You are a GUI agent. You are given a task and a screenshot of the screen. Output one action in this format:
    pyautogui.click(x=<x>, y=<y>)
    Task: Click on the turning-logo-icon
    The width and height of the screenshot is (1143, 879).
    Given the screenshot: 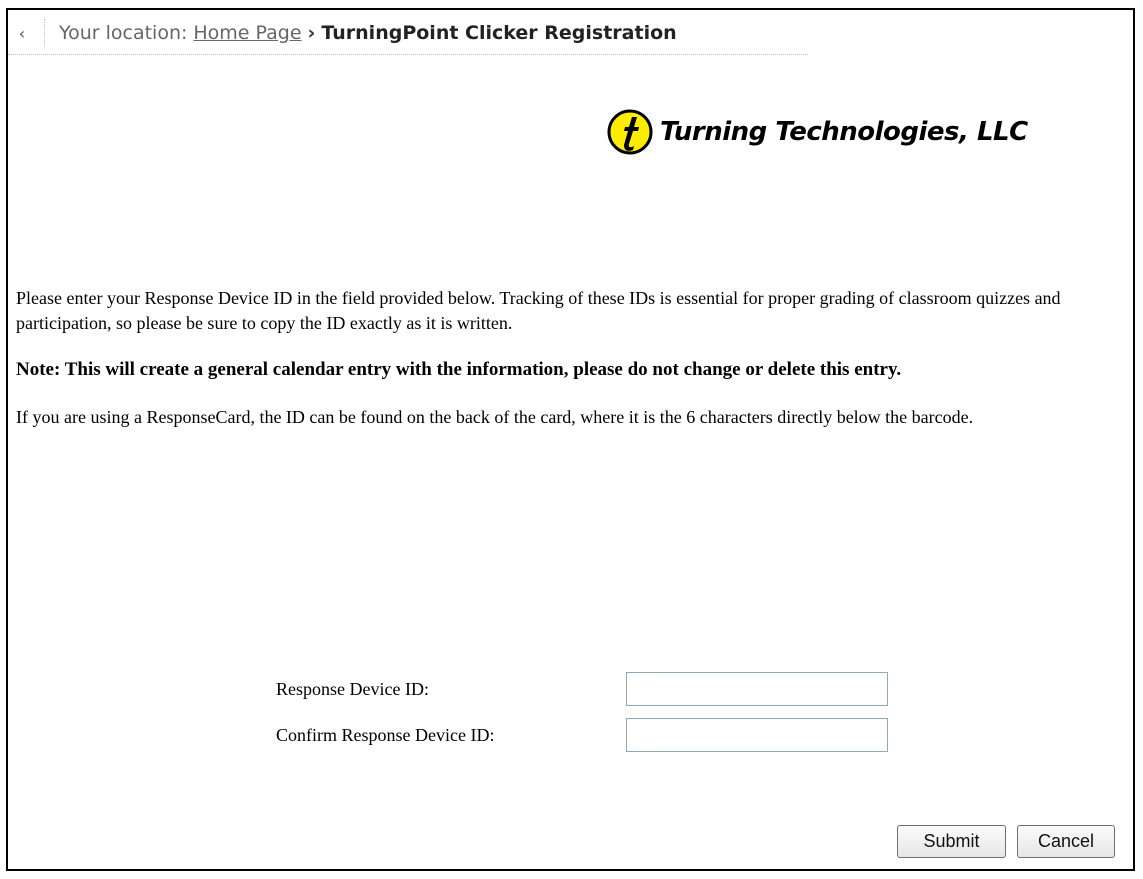 What is the action you would take?
    pyautogui.click(x=630, y=132)
    